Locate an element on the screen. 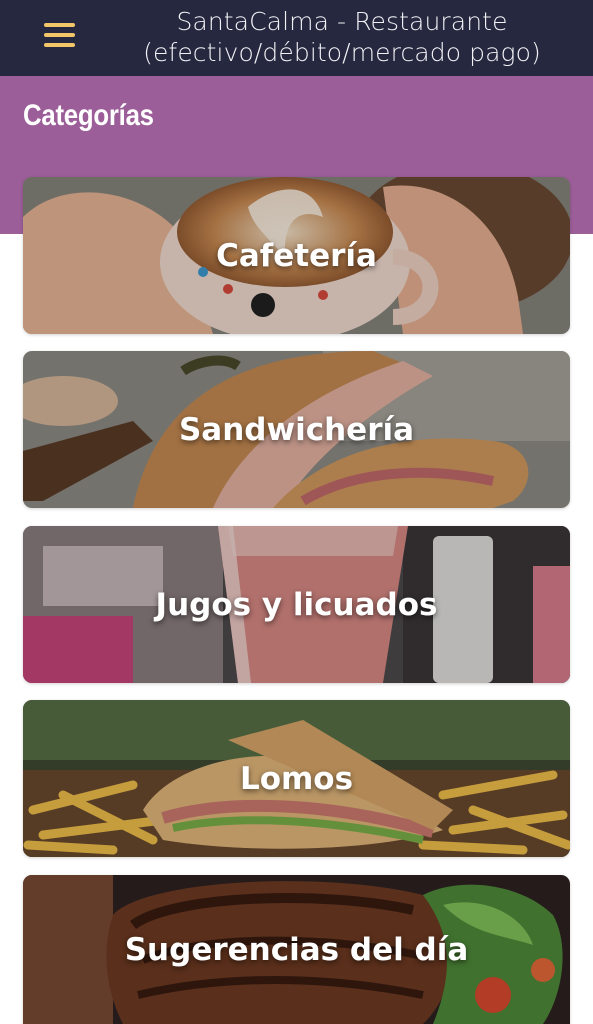  category-card-jugos: Jugos y licuados is located at coordinates (296, 604).